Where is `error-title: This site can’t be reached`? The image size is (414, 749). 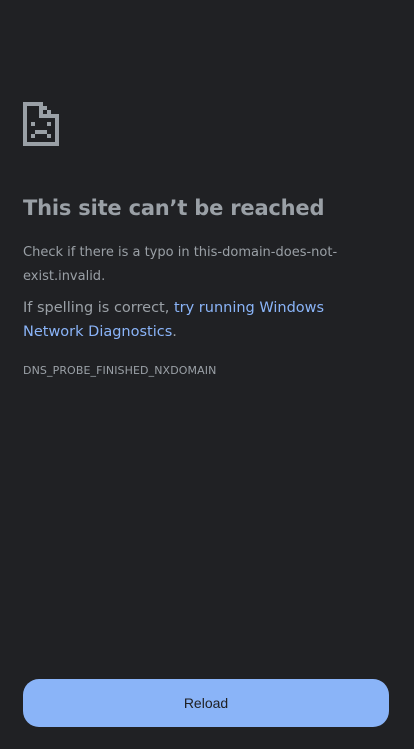 error-title: This site can’t be reached is located at coordinates (174, 208).